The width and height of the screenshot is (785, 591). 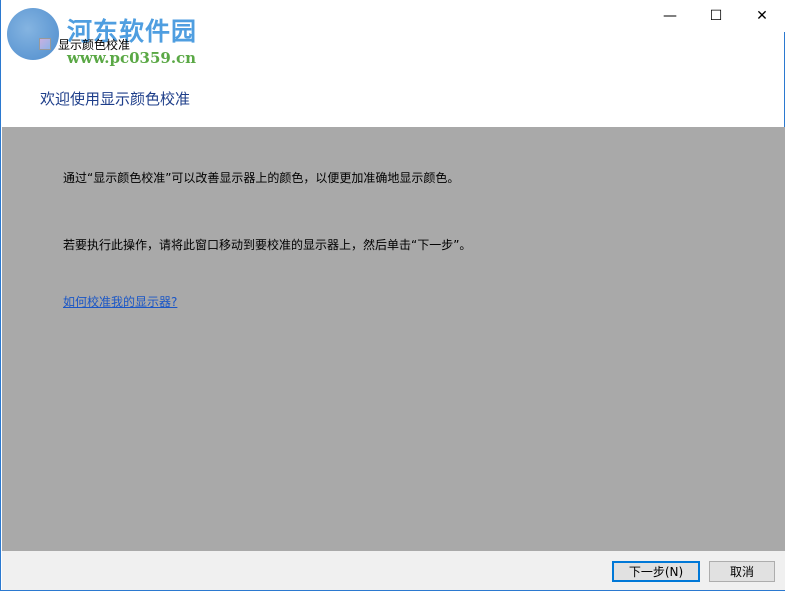 What do you see at coordinates (670, 15) in the screenshot?
I see `minimize-button: —` at bounding box center [670, 15].